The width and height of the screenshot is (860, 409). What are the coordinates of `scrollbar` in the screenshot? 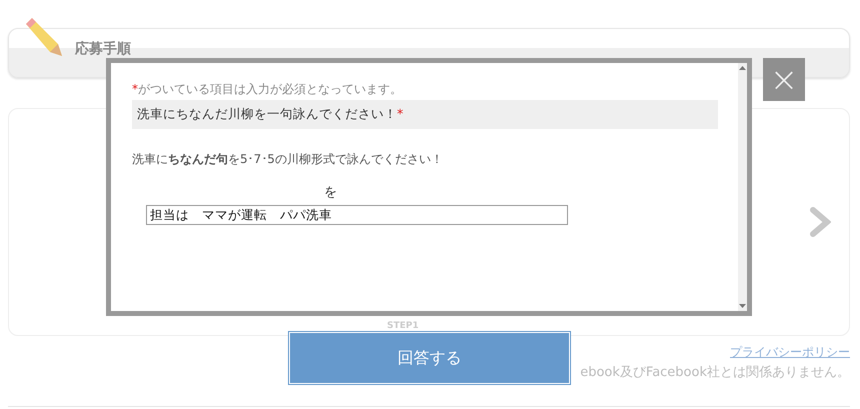 It's located at (742, 187).